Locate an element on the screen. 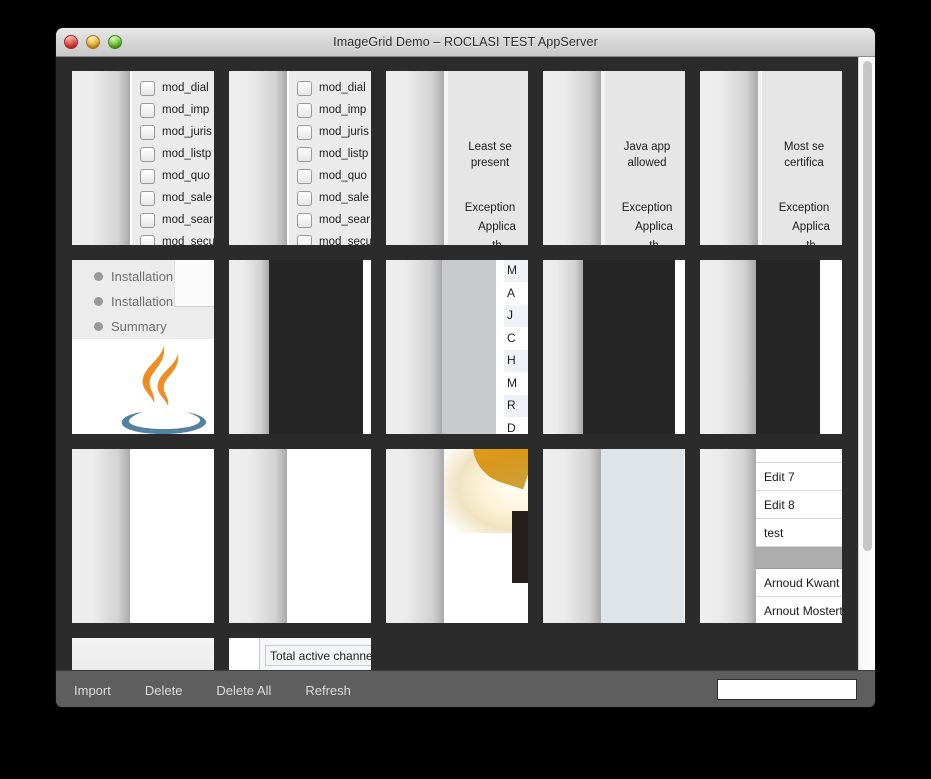 The width and height of the screenshot is (931, 779). import-button: Import is located at coordinates (92, 690).